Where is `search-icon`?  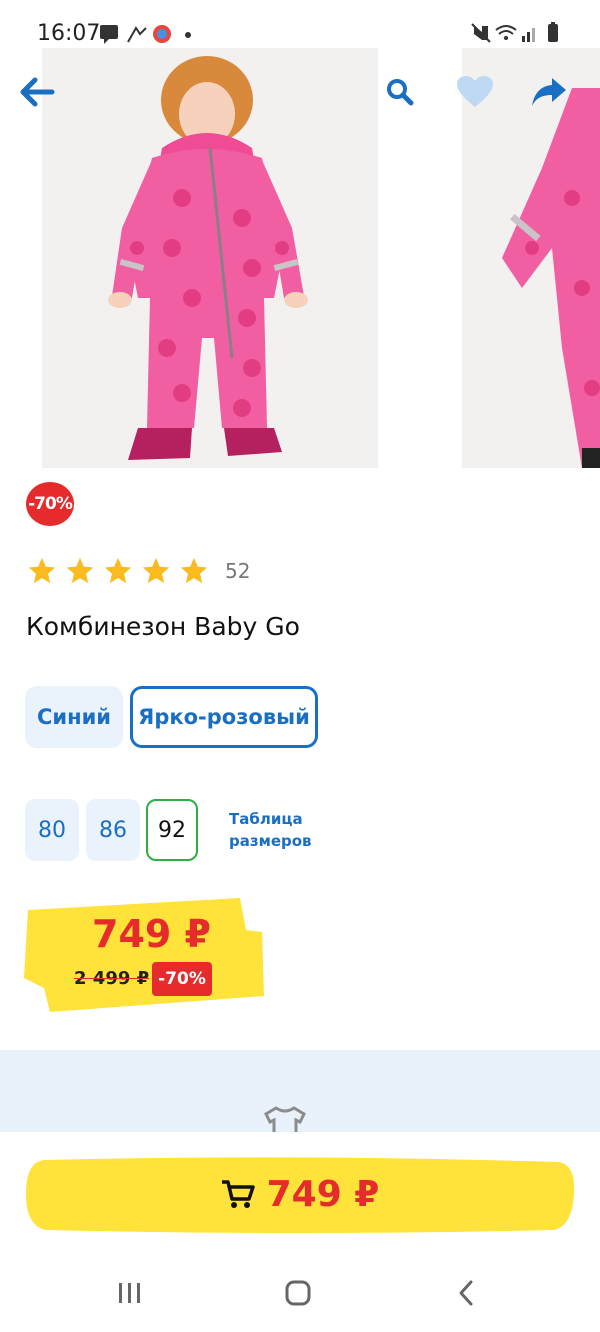 search-icon is located at coordinates (400, 92).